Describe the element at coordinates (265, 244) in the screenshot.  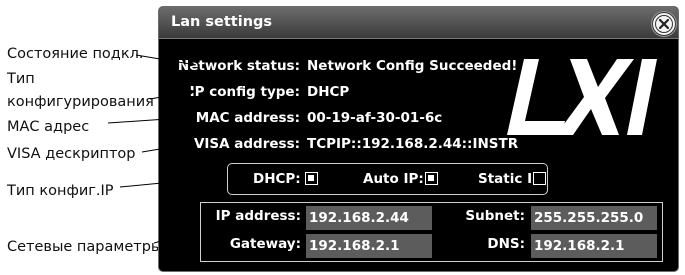
I see `gateway-label: Gateway:` at that location.